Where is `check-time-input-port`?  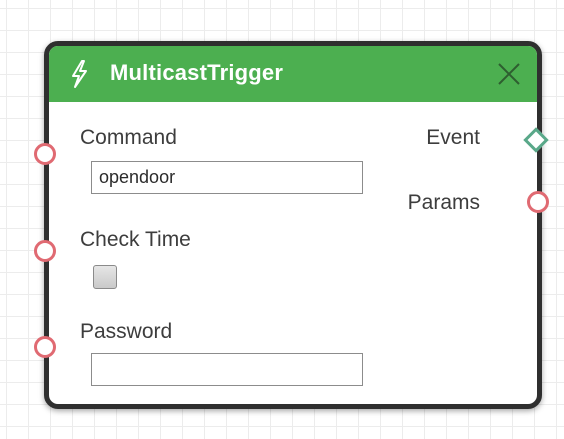 check-time-input-port is located at coordinates (45, 251).